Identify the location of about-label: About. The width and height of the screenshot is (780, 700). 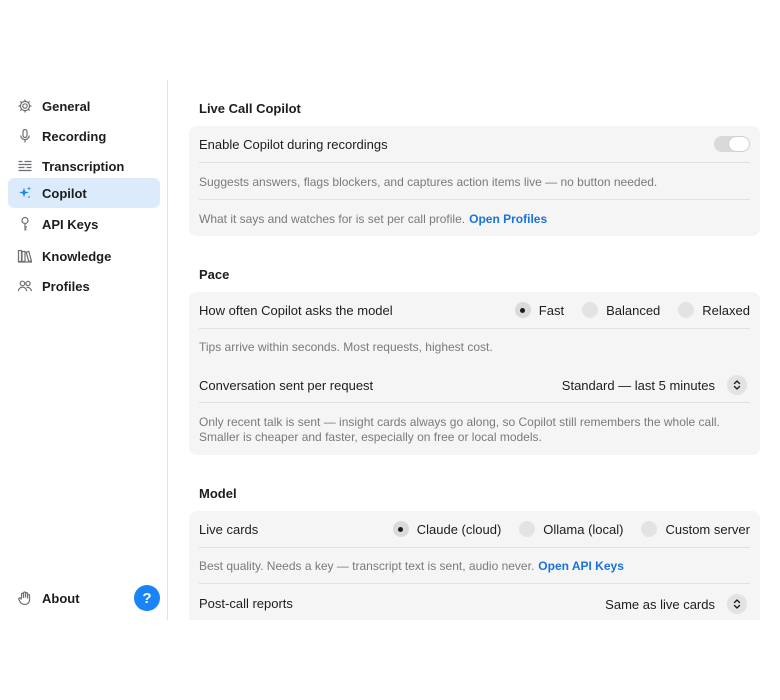
(61, 598).